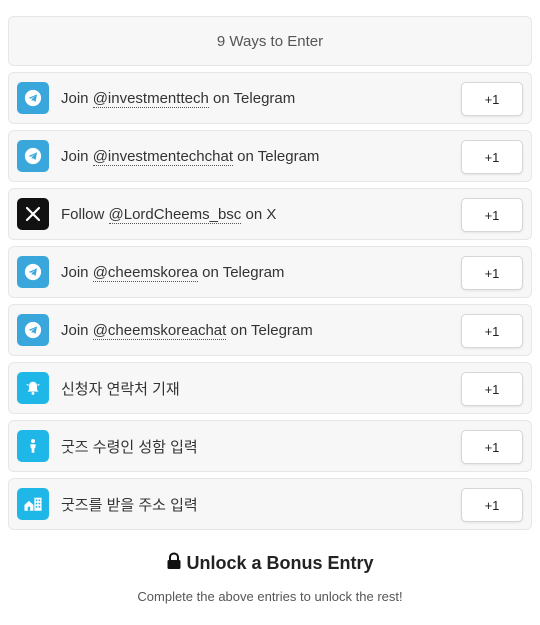 Image resolution: width=540 pixels, height=625 pixels. Describe the element at coordinates (150, 98) in the screenshot. I see `telegram-handle-link: @investmenttech` at that location.